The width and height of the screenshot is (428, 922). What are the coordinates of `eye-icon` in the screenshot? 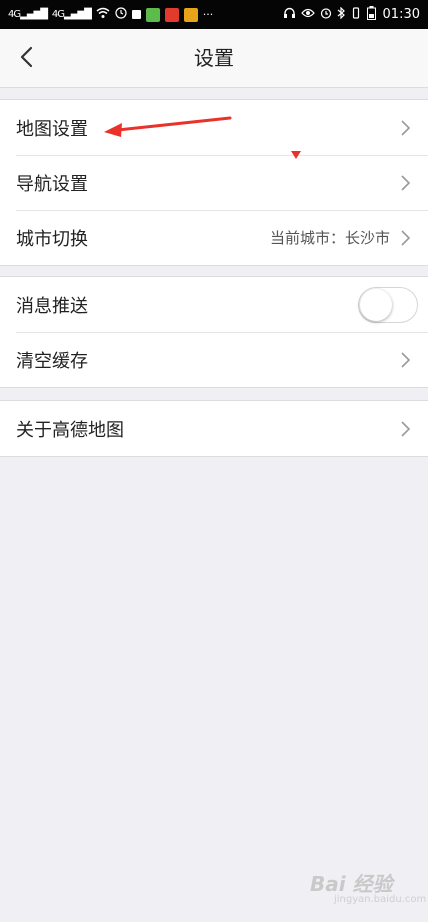 It's located at (307, 14).